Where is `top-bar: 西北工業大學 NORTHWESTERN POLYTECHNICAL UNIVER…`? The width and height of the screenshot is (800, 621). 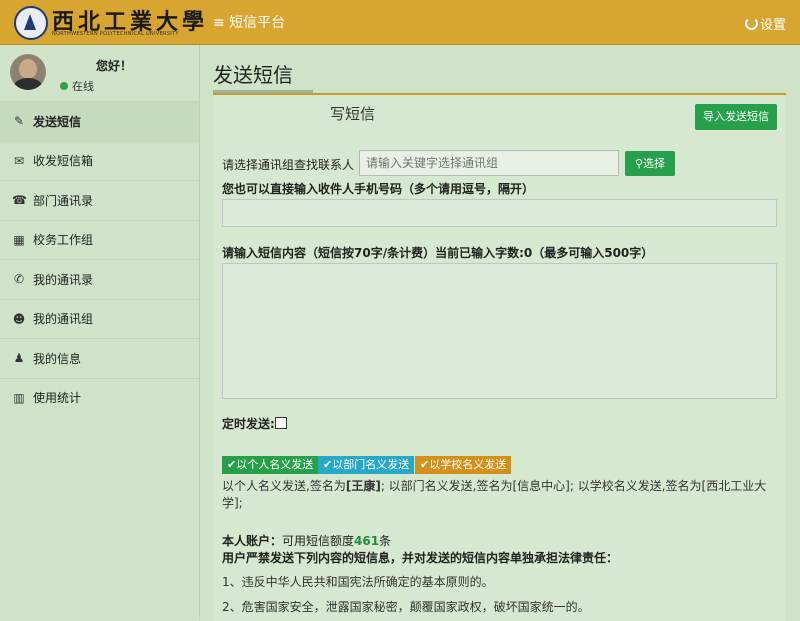
top-bar: 西北工業大學 NORTHWESTERN POLYTECHNICAL UNIVER… is located at coordinates (400, 22).